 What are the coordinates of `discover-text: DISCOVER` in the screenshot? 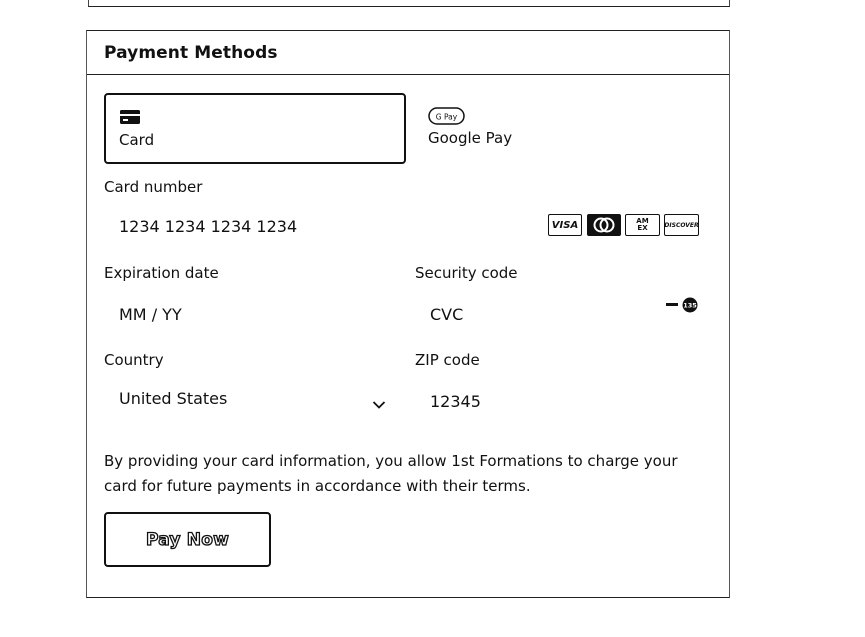 It's located at (681, 225).